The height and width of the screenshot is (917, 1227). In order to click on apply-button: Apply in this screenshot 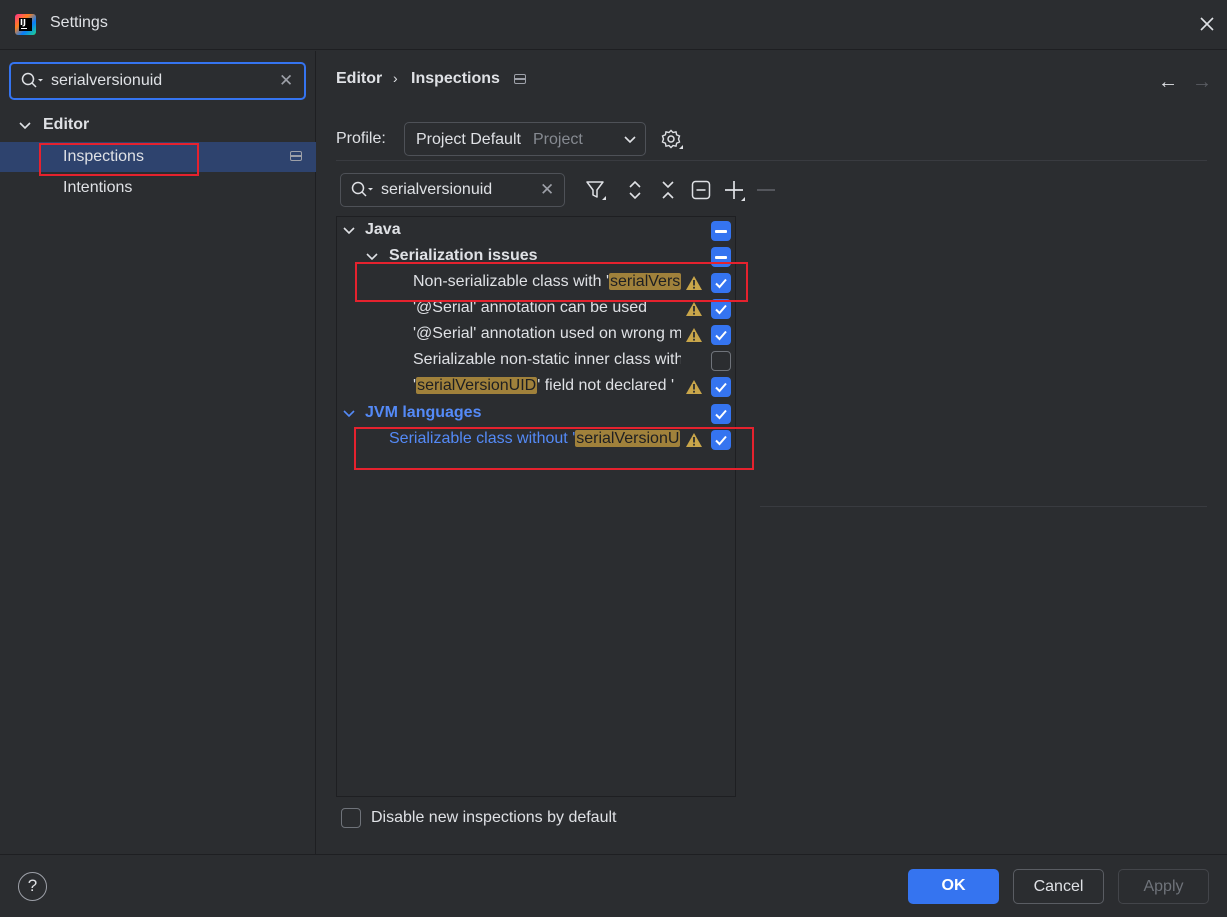, I will do `click(1163, 886)`.